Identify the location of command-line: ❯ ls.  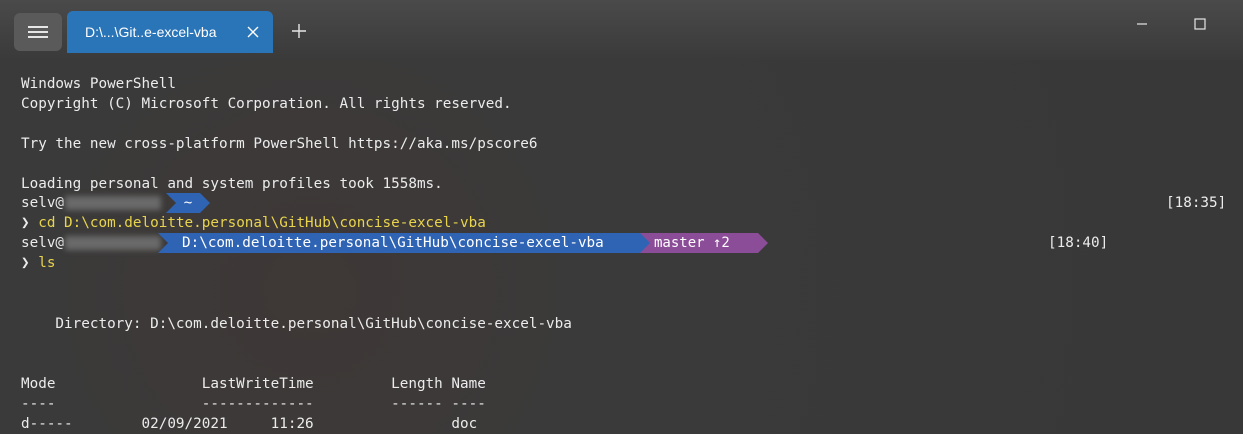
(38, 263).